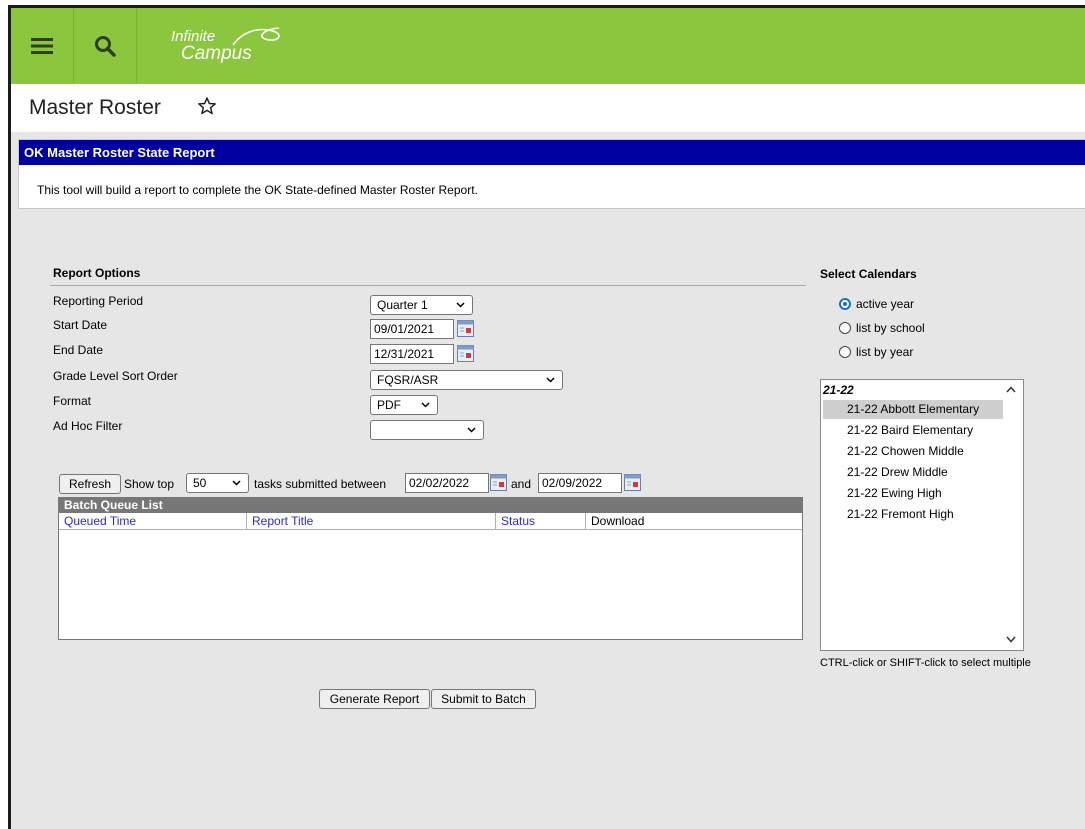  What do you see at coordinates (412, 354) in the screenshot?
I see `end-date-input: 12/31/2021` at bounding box center [412, 354].